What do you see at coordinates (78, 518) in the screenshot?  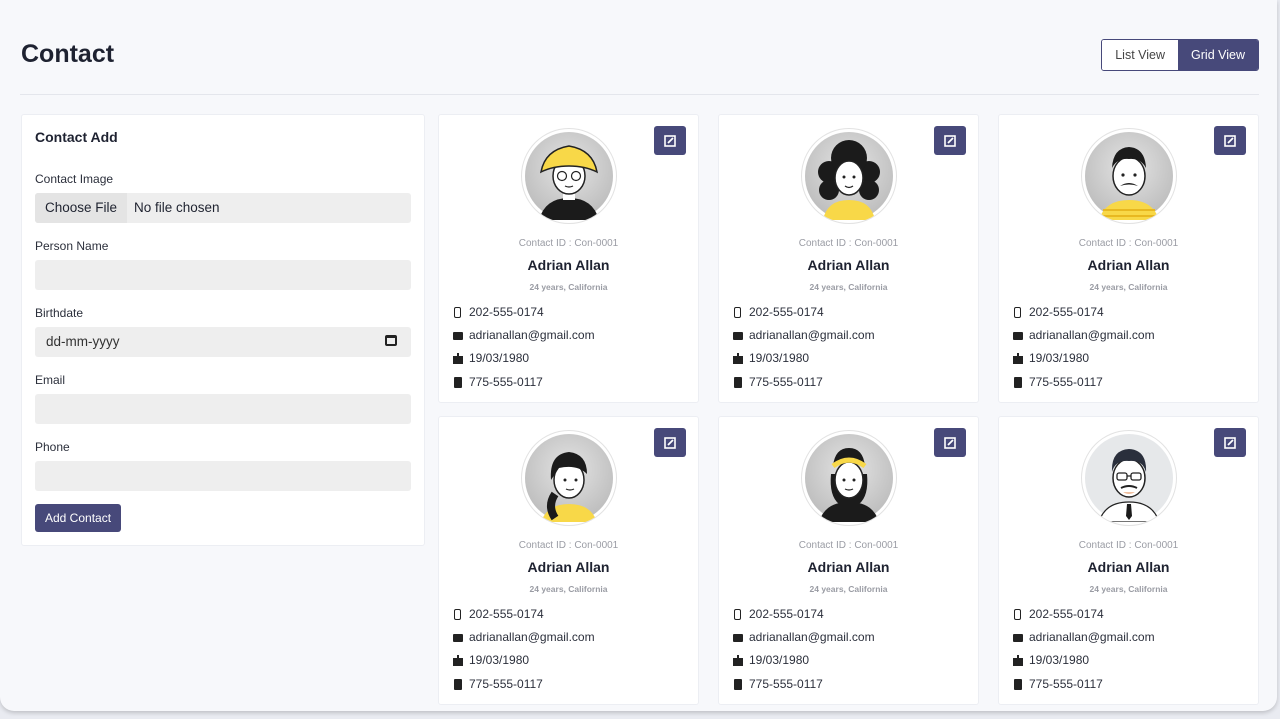 I see `add-contact-button: Add Contact` at bounding box center [78, 518].